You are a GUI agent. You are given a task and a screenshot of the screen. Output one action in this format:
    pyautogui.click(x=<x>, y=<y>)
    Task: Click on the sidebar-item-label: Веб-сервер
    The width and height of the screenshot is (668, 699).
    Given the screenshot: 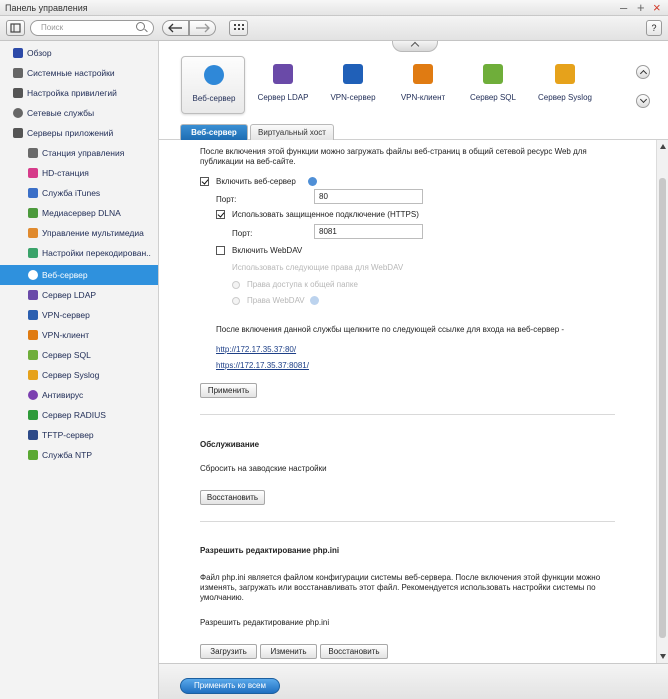 What is the action you would take?
    pyautogui.click(x=65, y=275)
    